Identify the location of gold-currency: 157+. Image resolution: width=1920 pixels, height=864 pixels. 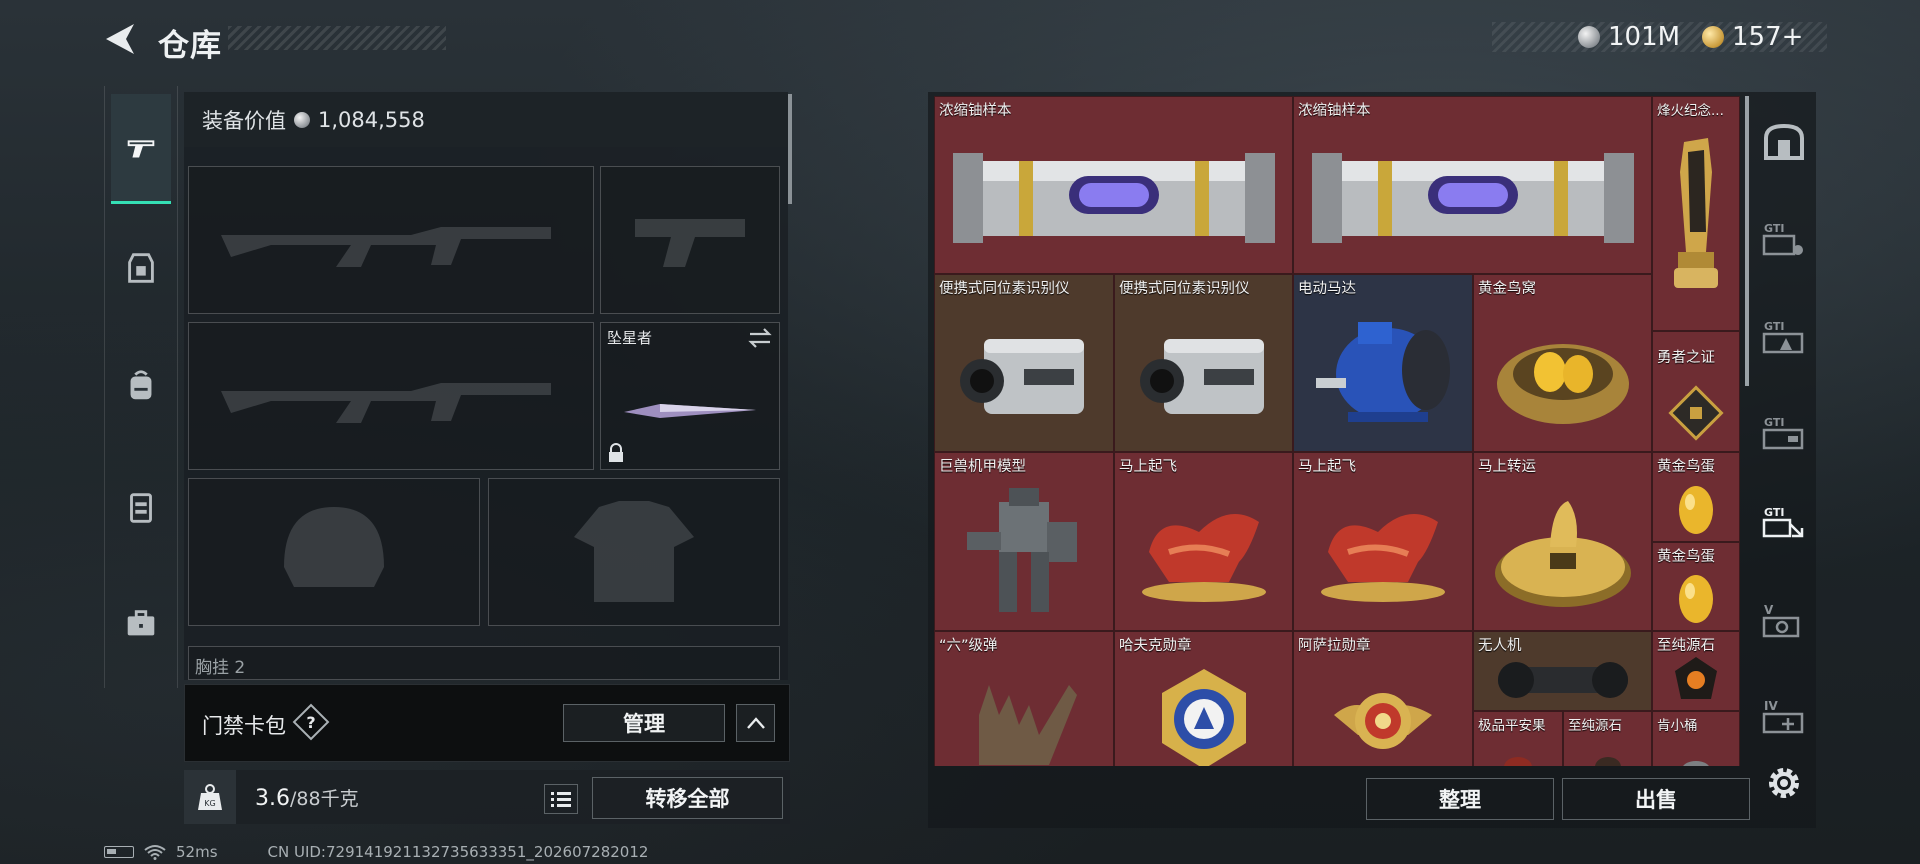
(1752, 37).